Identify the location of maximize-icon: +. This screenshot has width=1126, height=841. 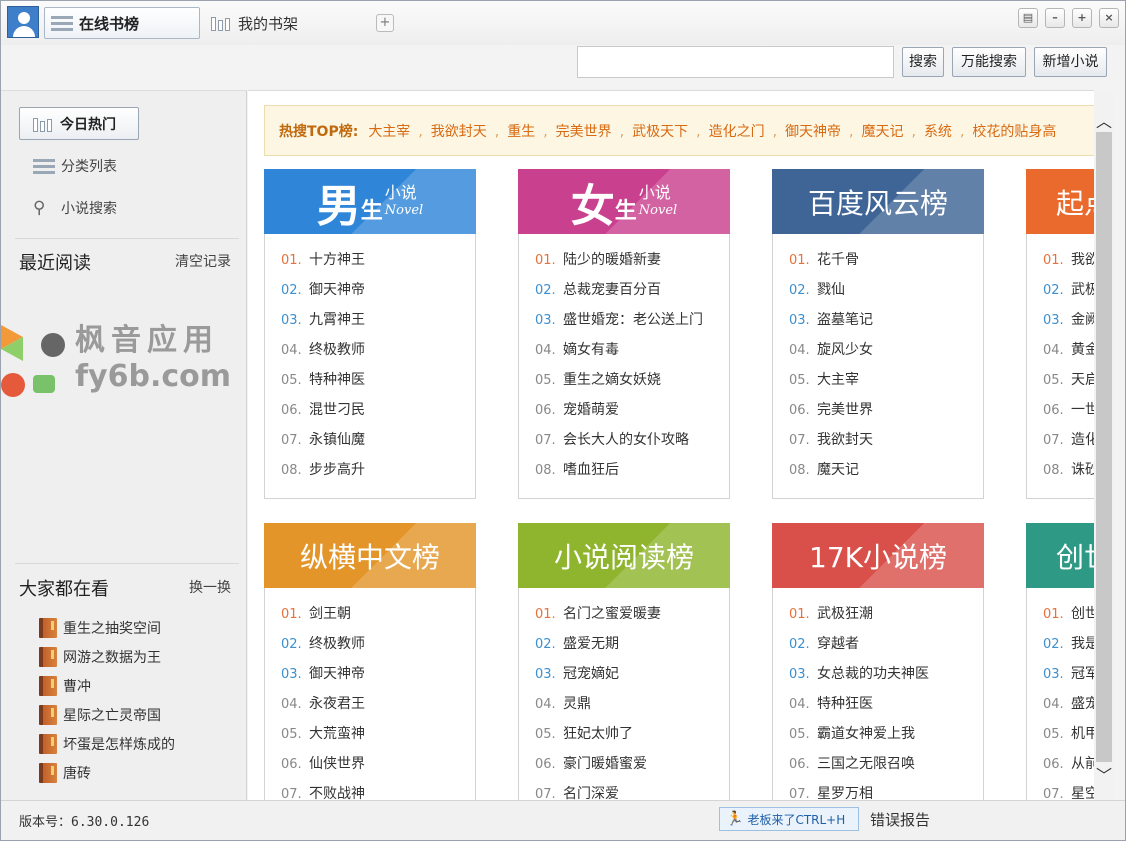
(1082, 18).